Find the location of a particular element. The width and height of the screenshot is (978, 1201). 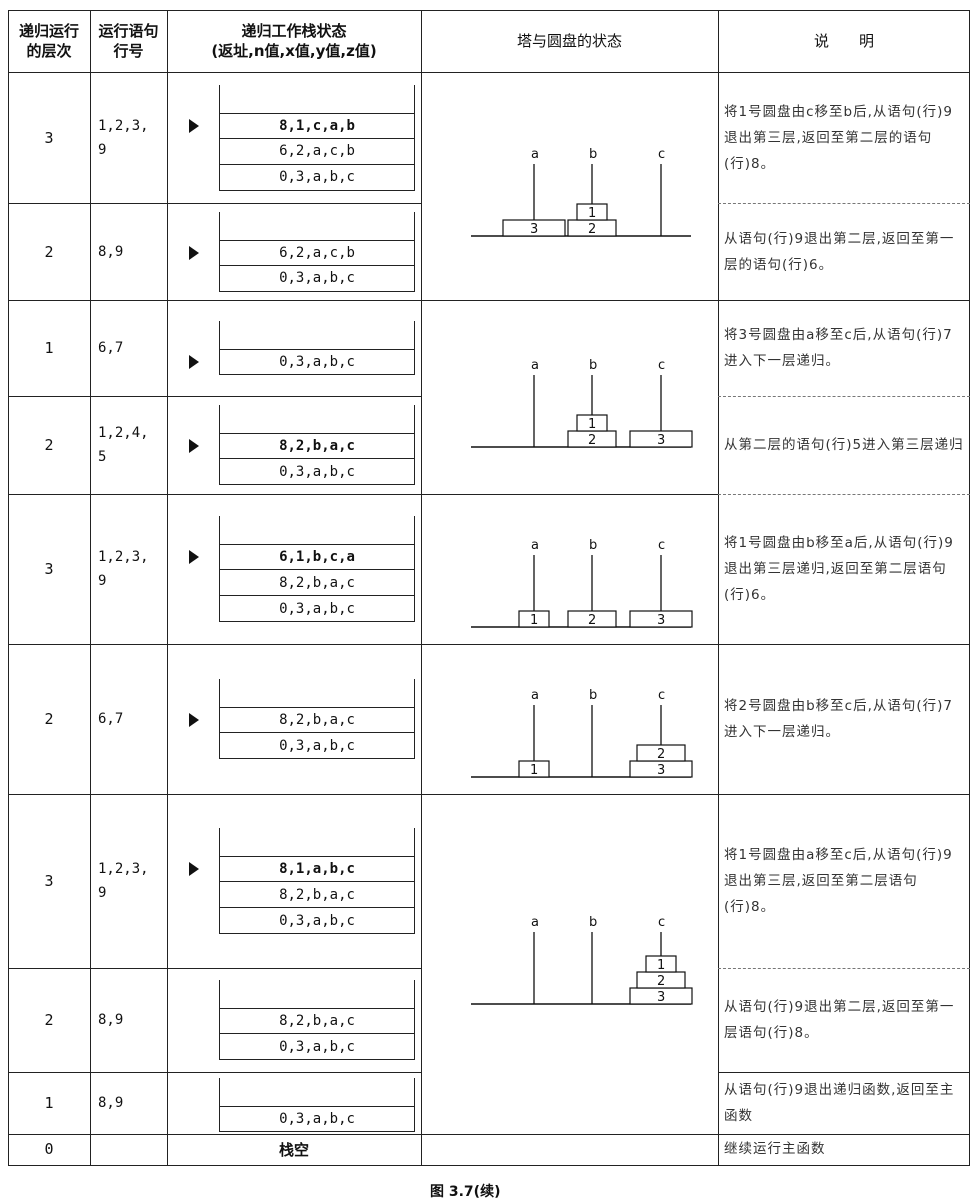

figure-caption: 图 3.7(续) is located at coordinates (465, 1192).